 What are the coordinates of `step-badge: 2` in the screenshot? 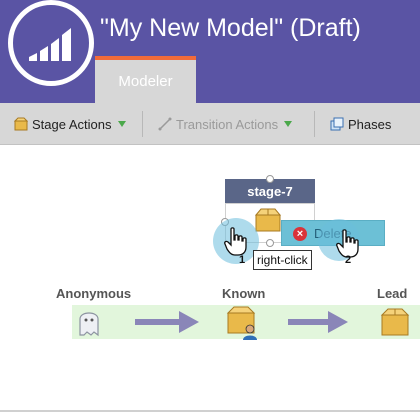 It's located at (348, 260).